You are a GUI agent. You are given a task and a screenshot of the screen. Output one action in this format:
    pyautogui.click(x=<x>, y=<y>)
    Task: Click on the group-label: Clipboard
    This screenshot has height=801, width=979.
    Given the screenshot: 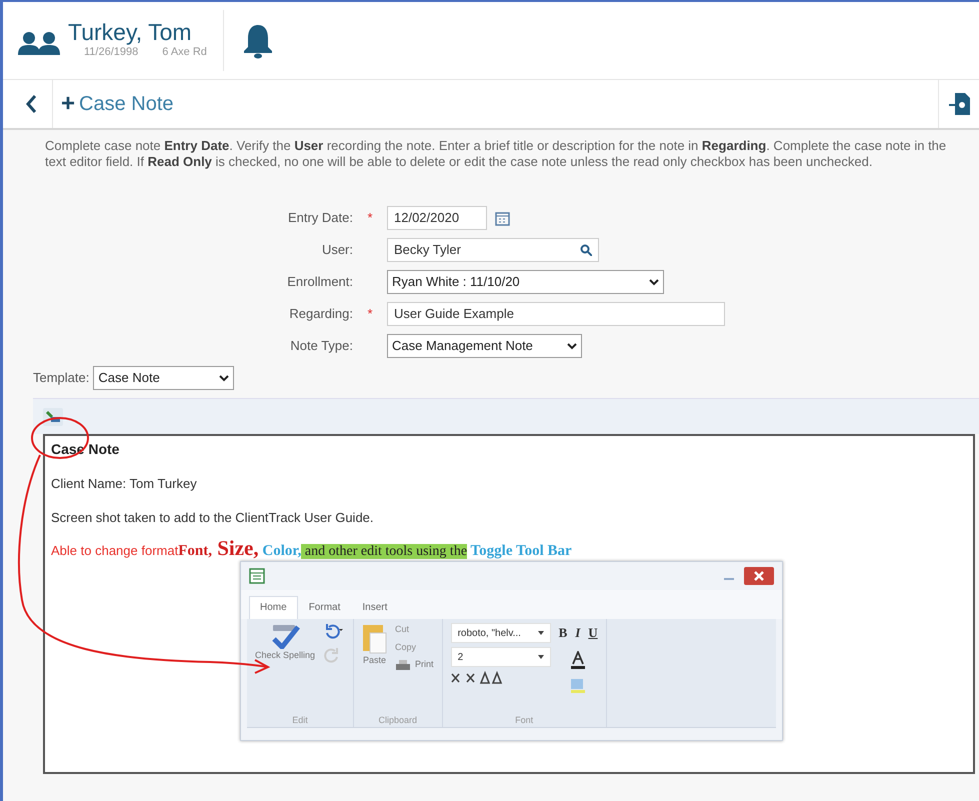 What is the action you would take?
    pyautogui.click(x=398, y=720)
    